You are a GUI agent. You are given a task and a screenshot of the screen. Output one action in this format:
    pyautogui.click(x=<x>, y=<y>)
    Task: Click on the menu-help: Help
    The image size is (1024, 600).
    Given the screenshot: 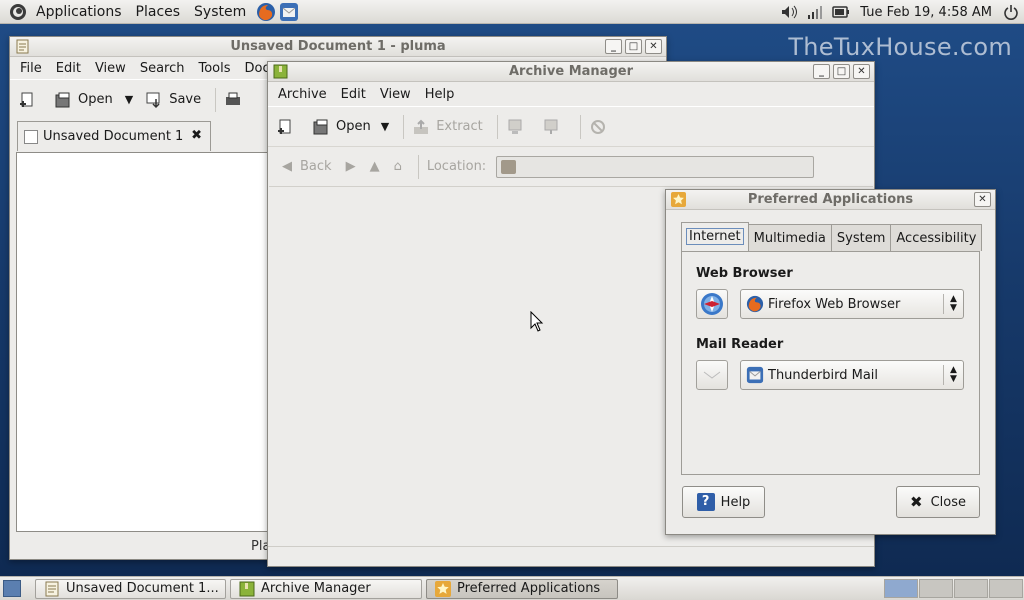 What is the action you would take?
    pyautogui.click(x=440, y=94)
    